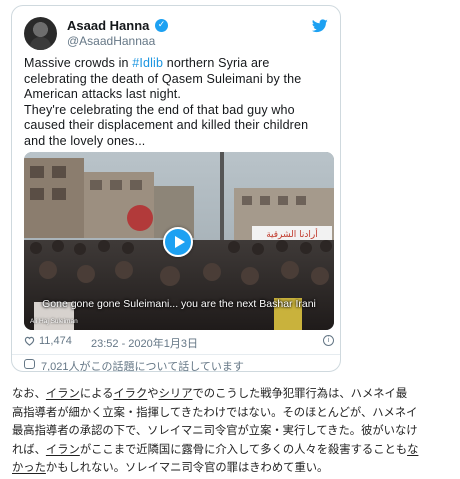  What do you see at coordinates (63, 393) in the screenshot?
I see `link-iran: イラン` at bounding box center [63, 393].